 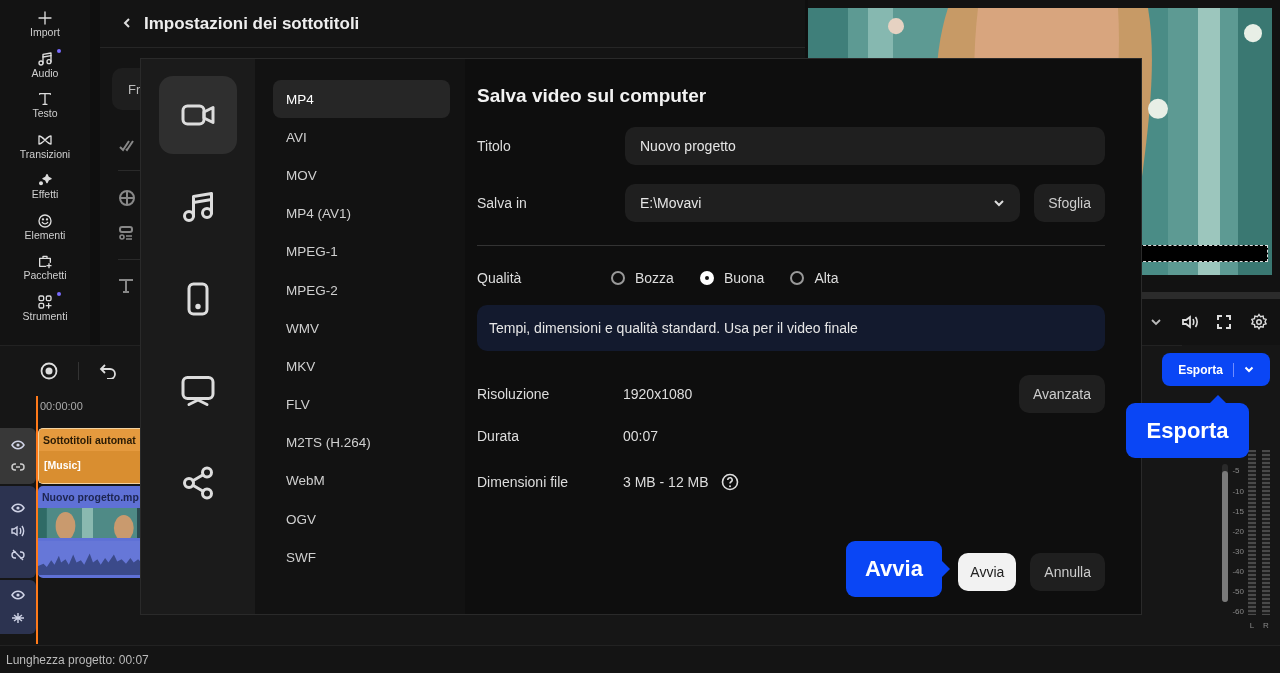 I want to click on clip-title: Sottotitoli automat, so click(x=89, y=441).